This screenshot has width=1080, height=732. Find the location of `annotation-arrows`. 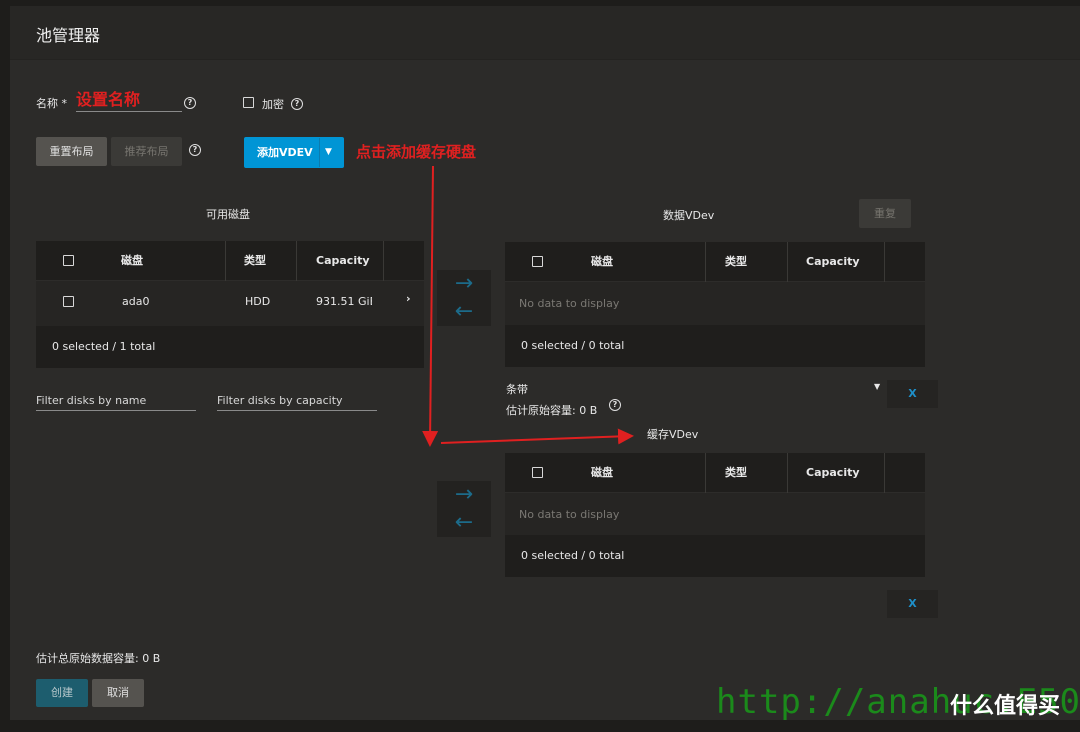

annotation-arrows is located at coordinates (528, 306).